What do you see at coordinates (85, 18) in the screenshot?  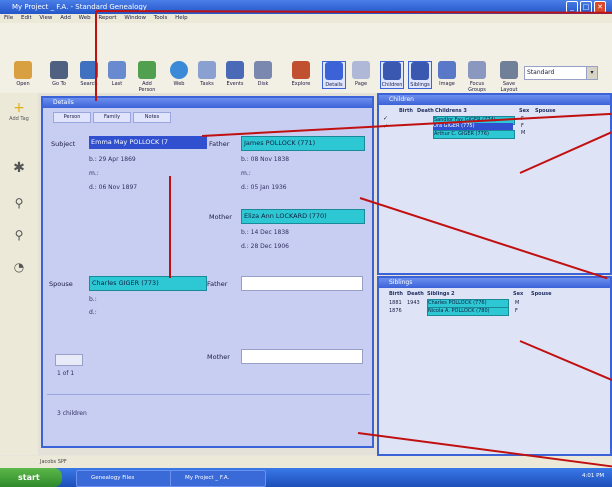 I see `menu-web: Web` at bounding box center [85, 18].